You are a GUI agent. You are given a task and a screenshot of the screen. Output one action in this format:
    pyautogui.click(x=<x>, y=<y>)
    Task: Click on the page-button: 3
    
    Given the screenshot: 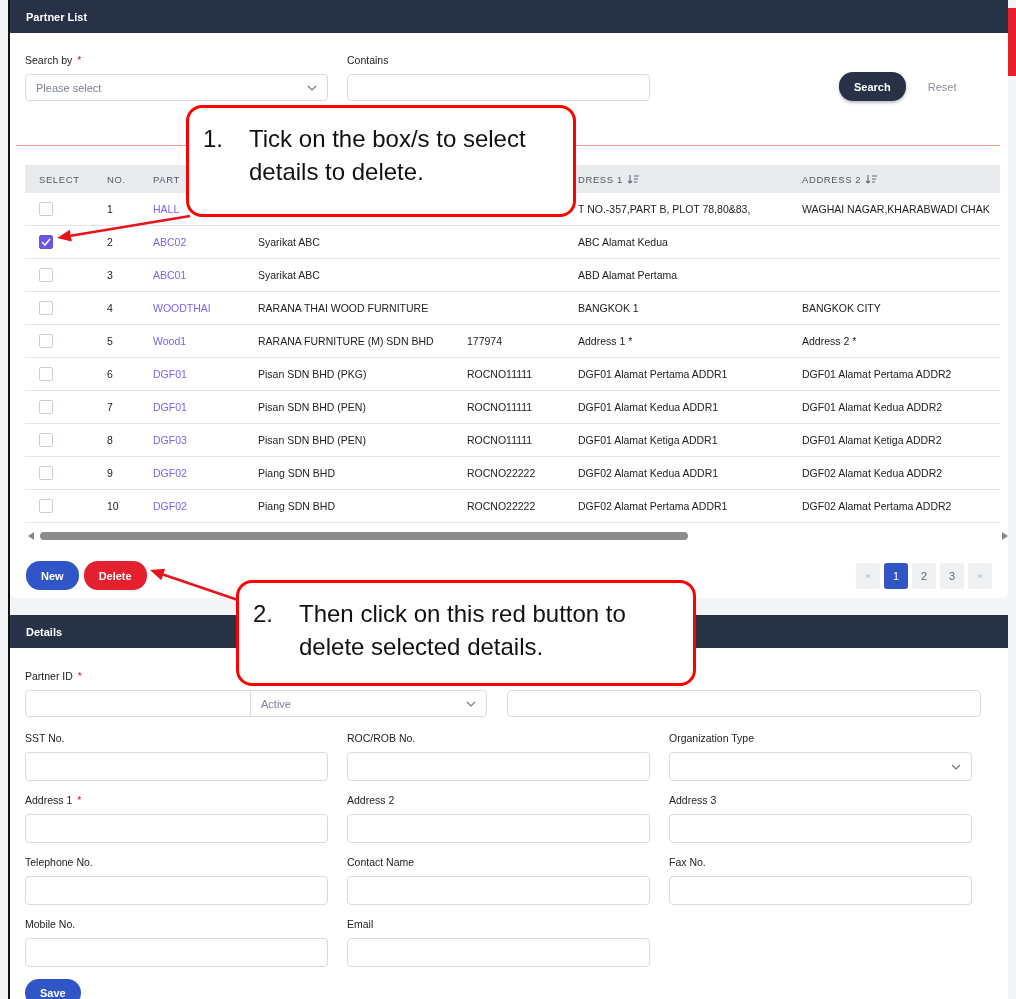 What is the action you would take?
    pyautogui.click(x=952, y=575)
    